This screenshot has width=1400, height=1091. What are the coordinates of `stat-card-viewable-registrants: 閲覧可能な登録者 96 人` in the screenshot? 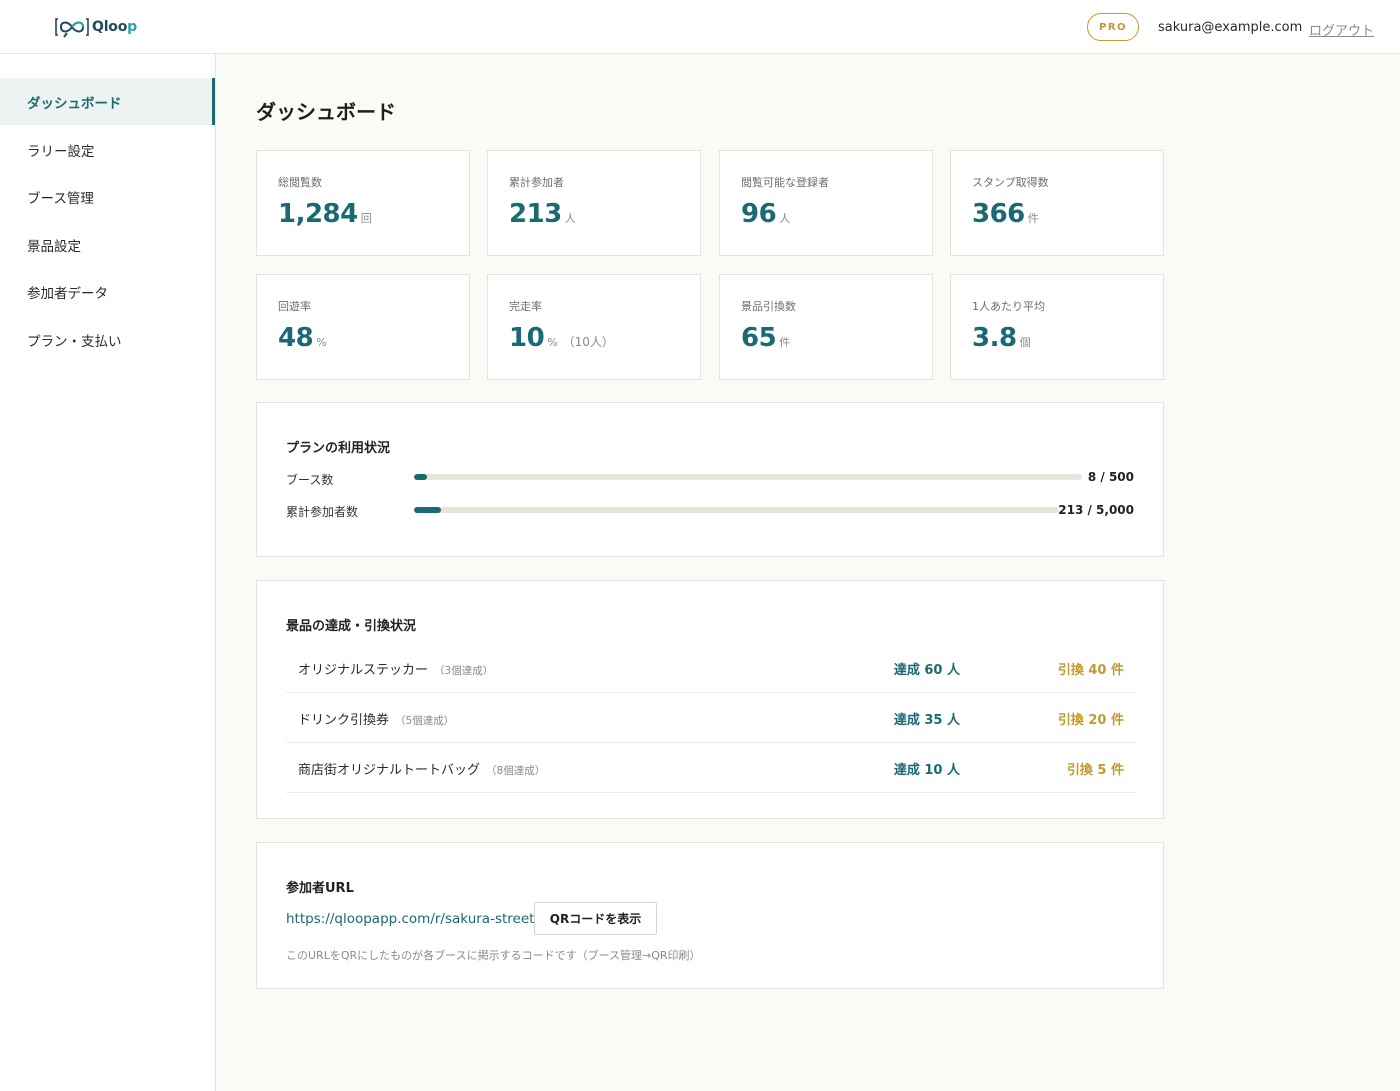 It's located at (826, 203).